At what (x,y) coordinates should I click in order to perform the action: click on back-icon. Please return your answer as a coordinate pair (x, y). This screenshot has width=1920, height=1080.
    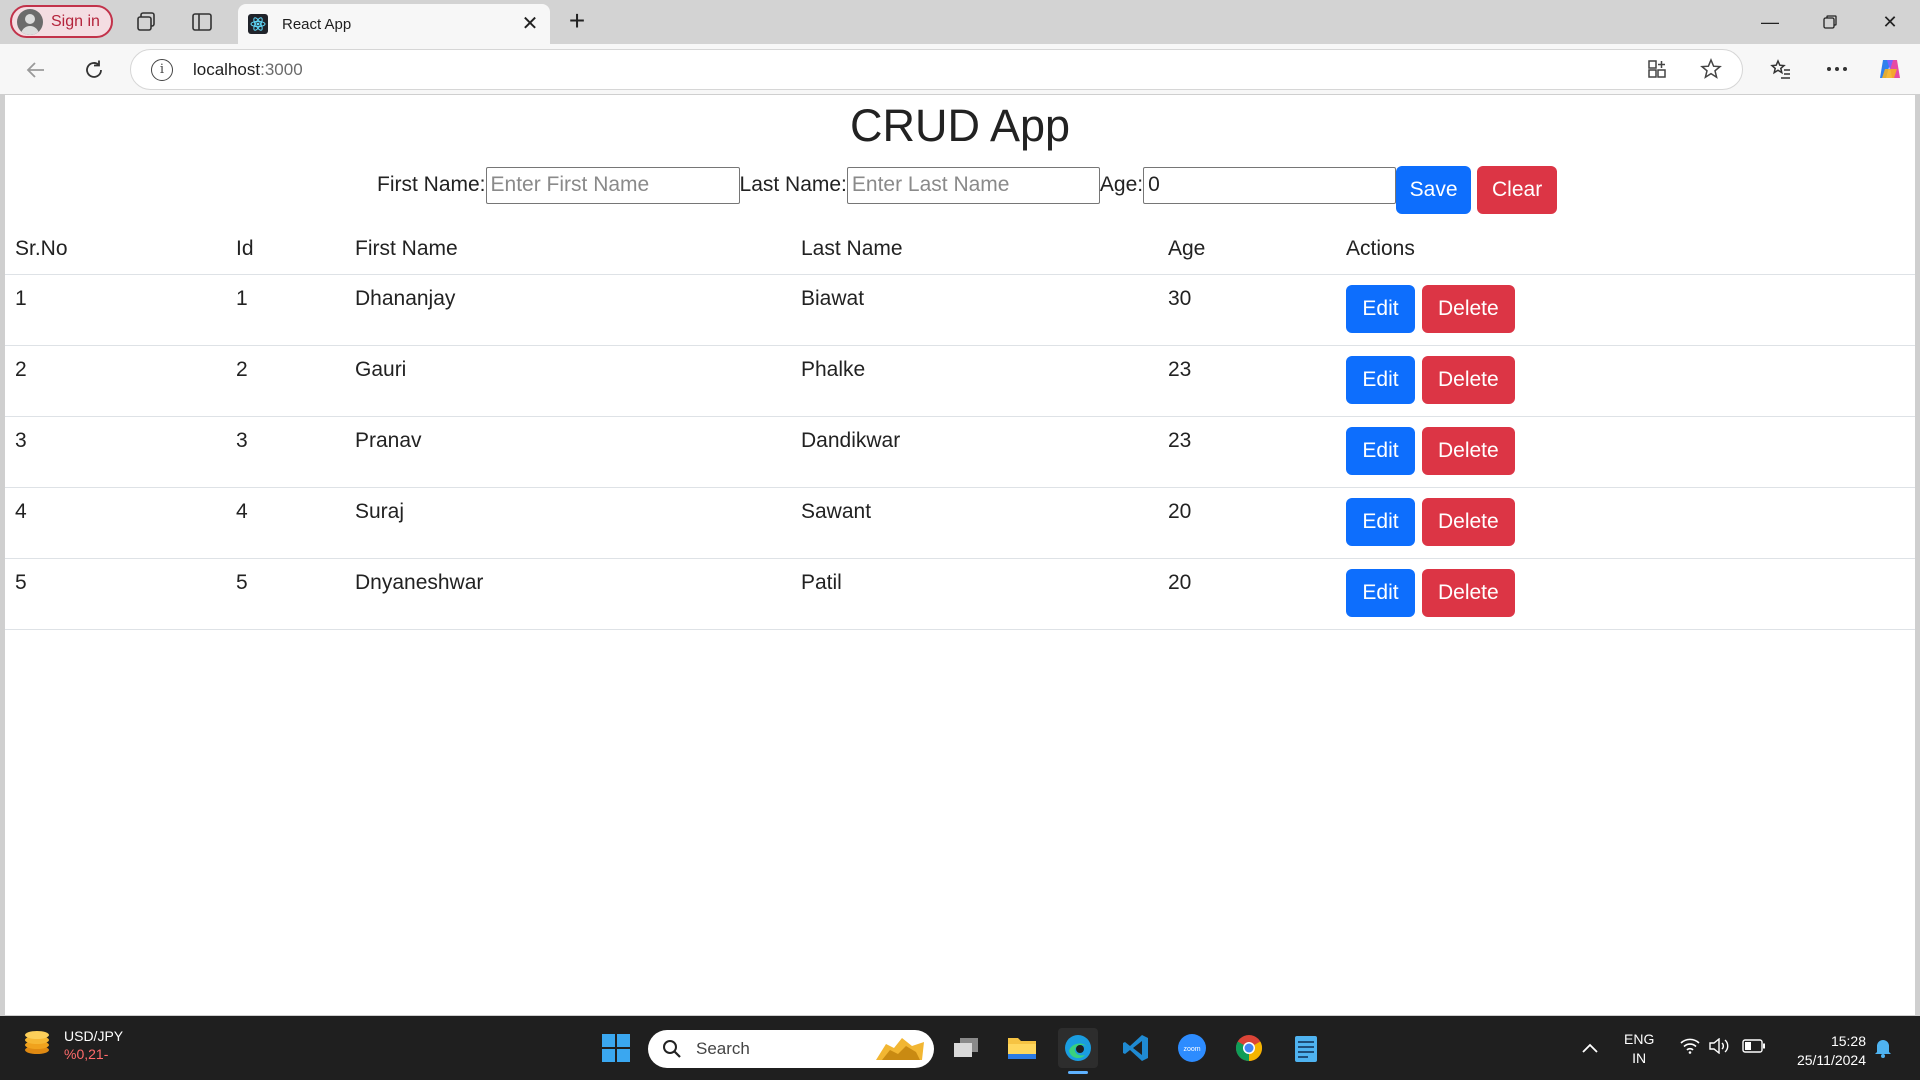
    Looking at the image, I should click on (36, 70).